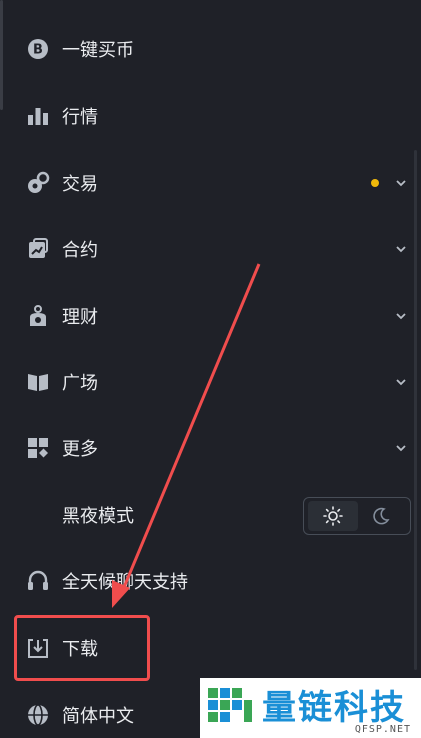  I want to click on menu-item-buy-crypto: B 一键买币, so click(210, 49).